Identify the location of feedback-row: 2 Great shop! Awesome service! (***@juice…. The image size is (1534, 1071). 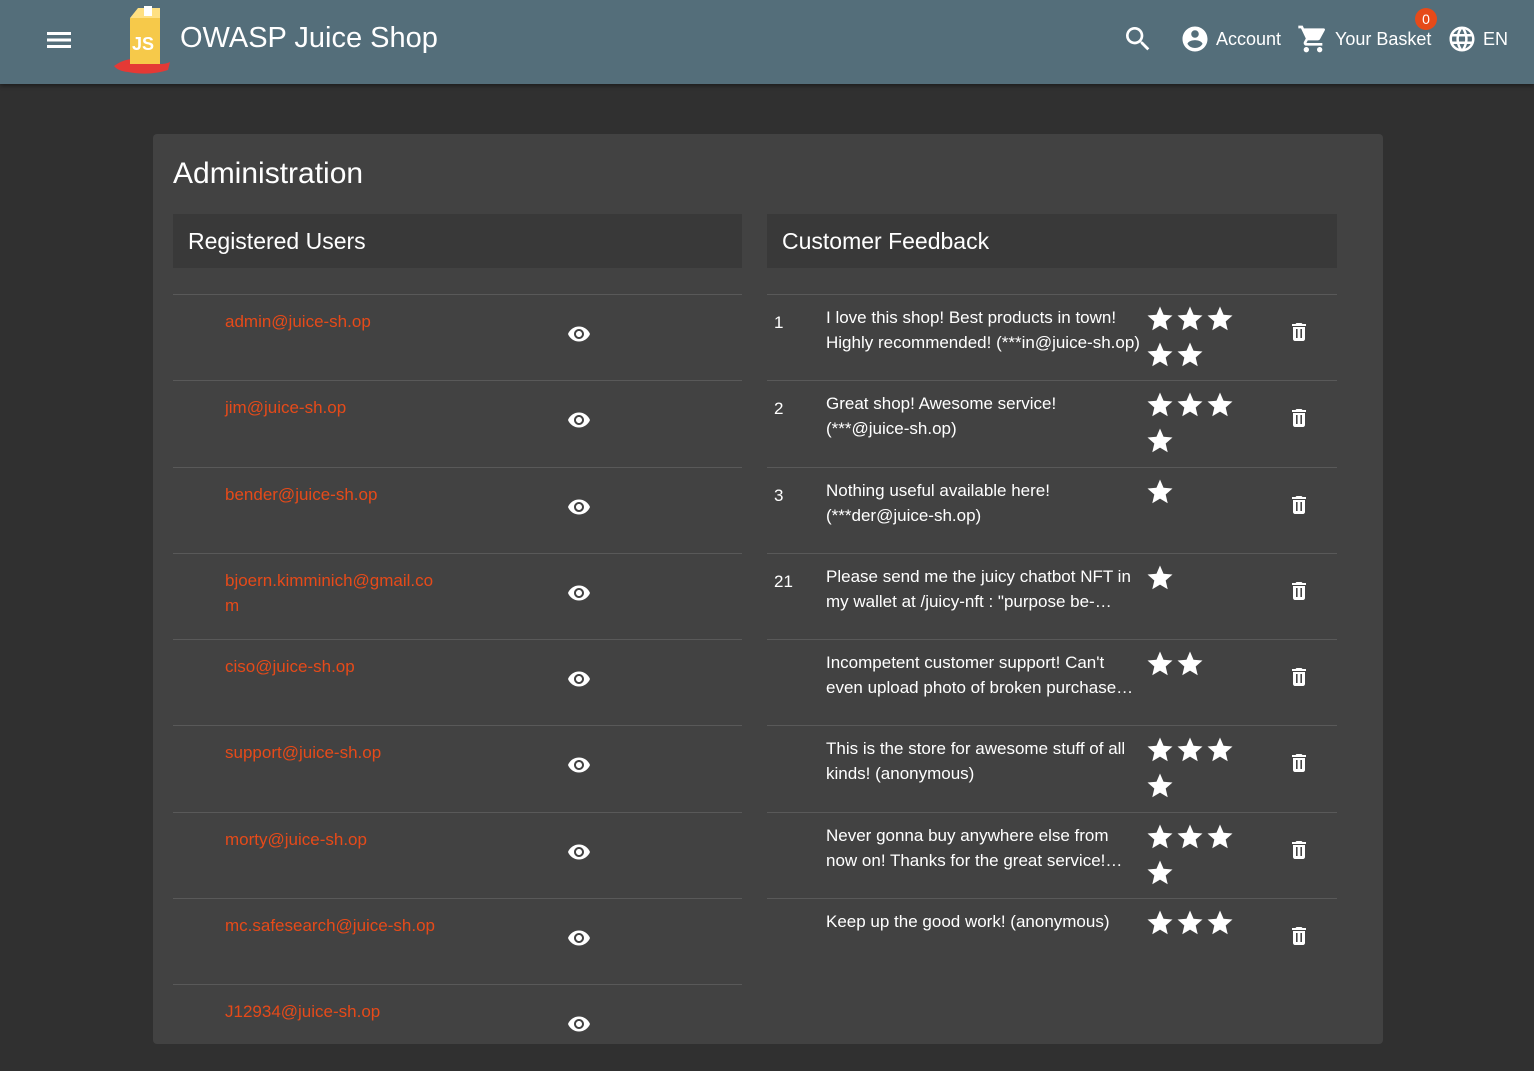
(1052, 423).